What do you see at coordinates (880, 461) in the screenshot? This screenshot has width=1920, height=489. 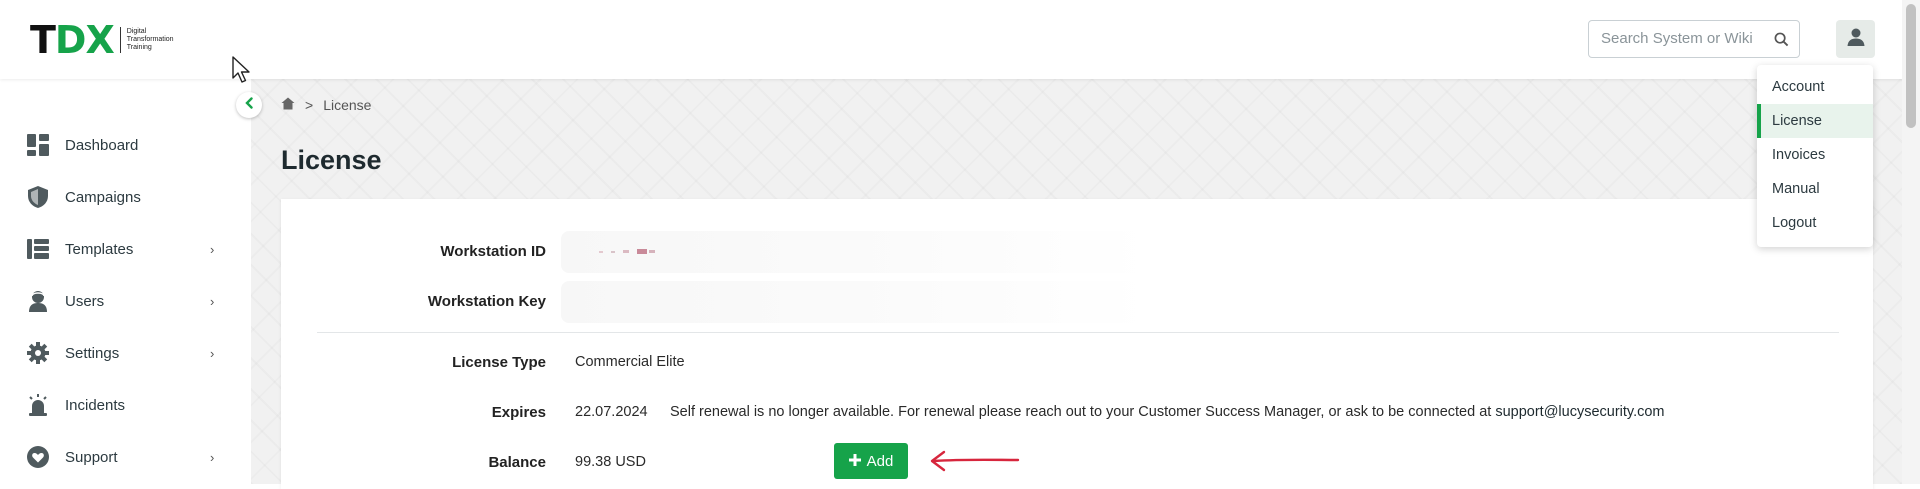 I see `add-button-label: Add` at bounding box center [880, 461].